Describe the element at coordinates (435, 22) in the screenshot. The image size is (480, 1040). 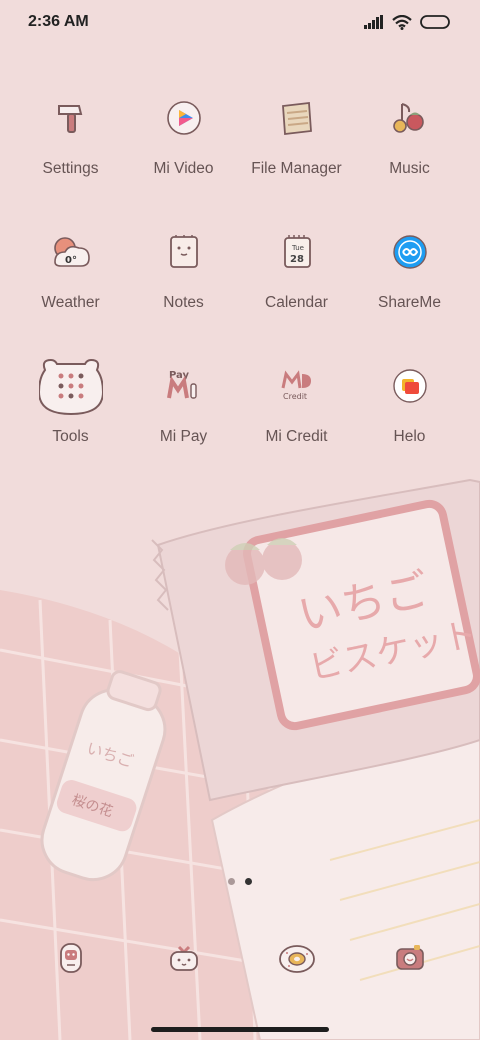
I see `battery-icon` at that location.